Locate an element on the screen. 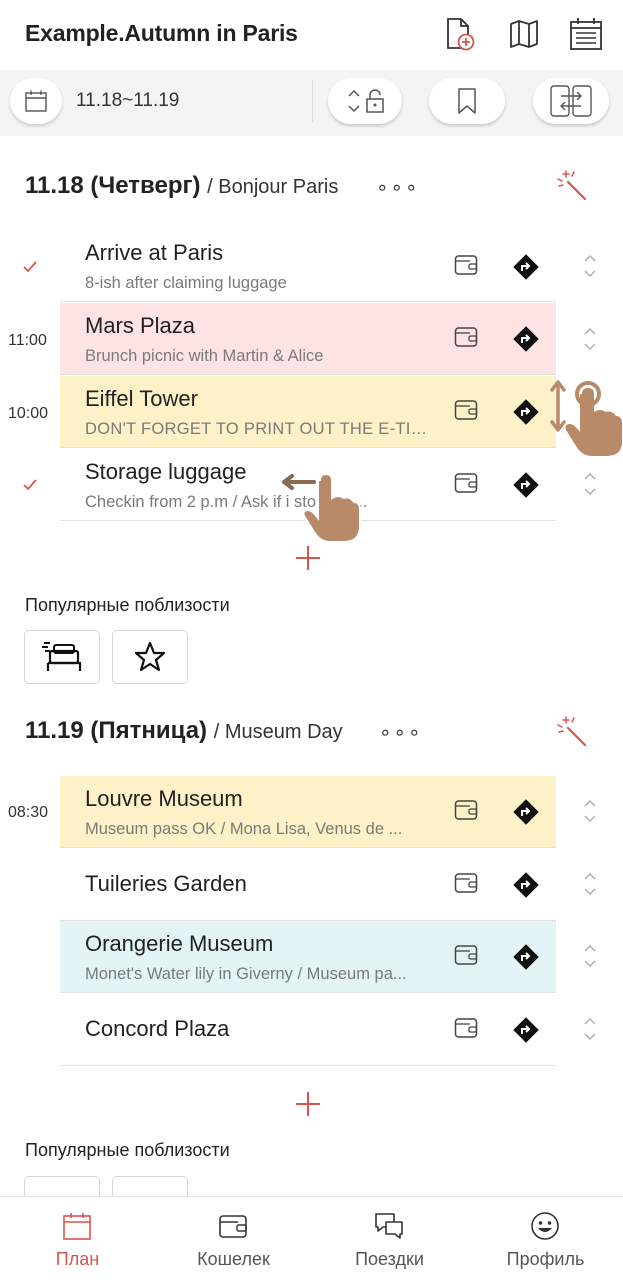  nav-plan: План is located at coordinates (77, 1238).